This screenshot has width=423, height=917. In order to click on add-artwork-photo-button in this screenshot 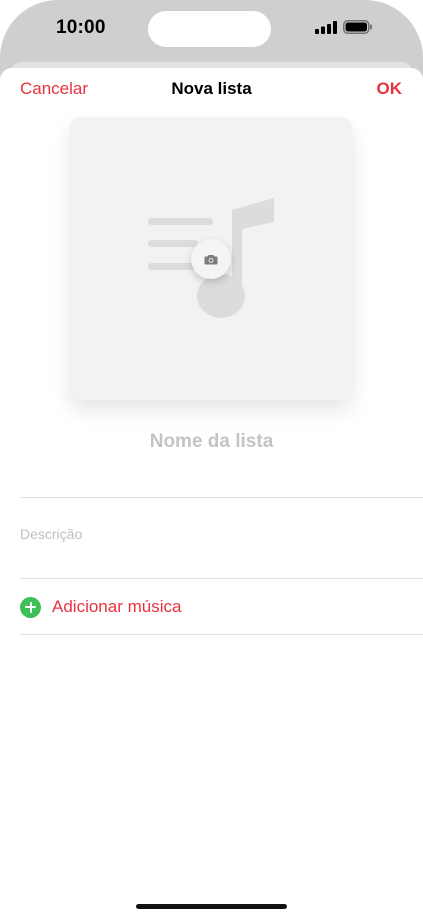, I will do `click(211, 259)`.